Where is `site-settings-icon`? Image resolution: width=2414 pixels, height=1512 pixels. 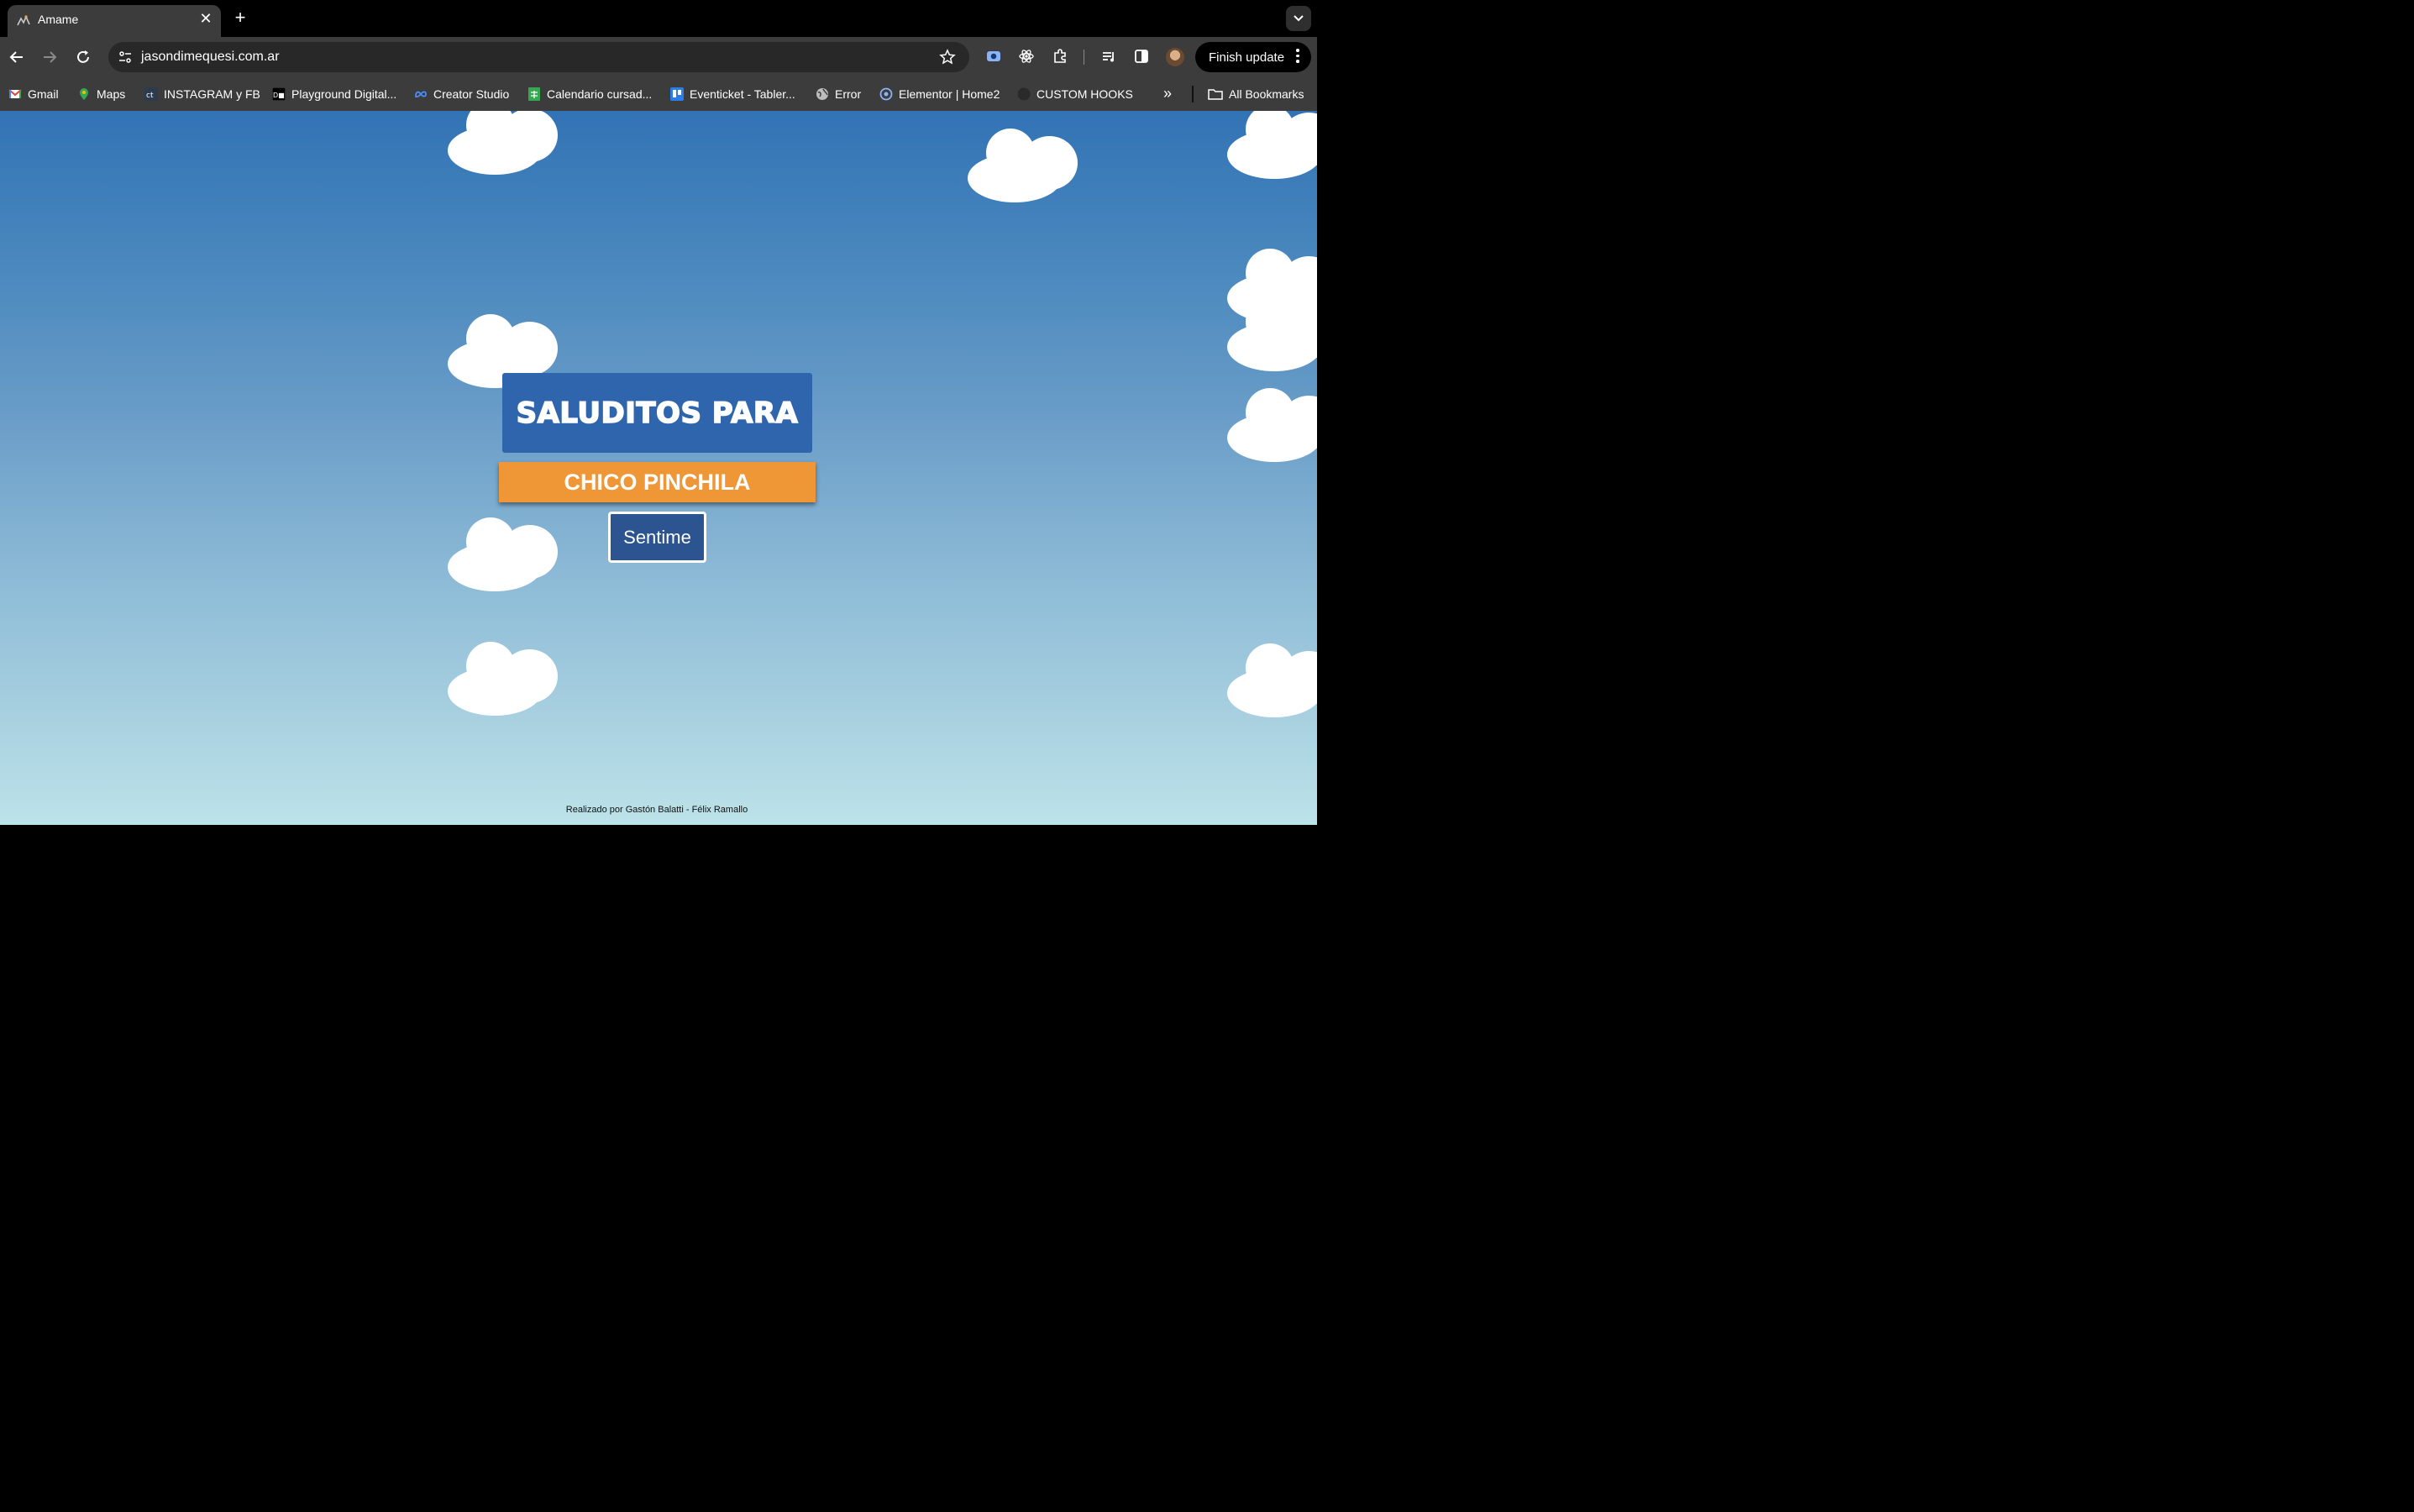 site-settings-icon is located at coordinates (125, 57).